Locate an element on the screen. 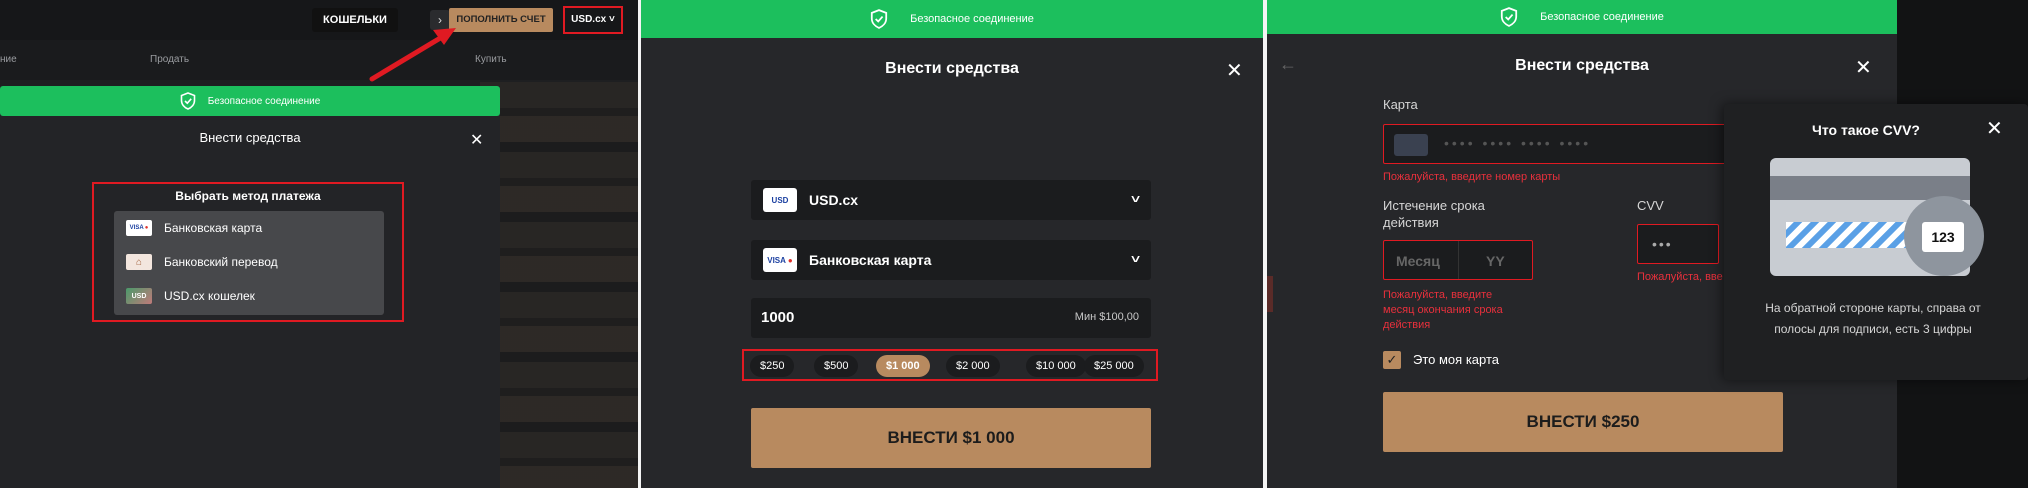 This screenshot has width=2028, height=488. method-item-bank-transfer: ⌂ Банковский перевод is located at coordinates (202, 262).